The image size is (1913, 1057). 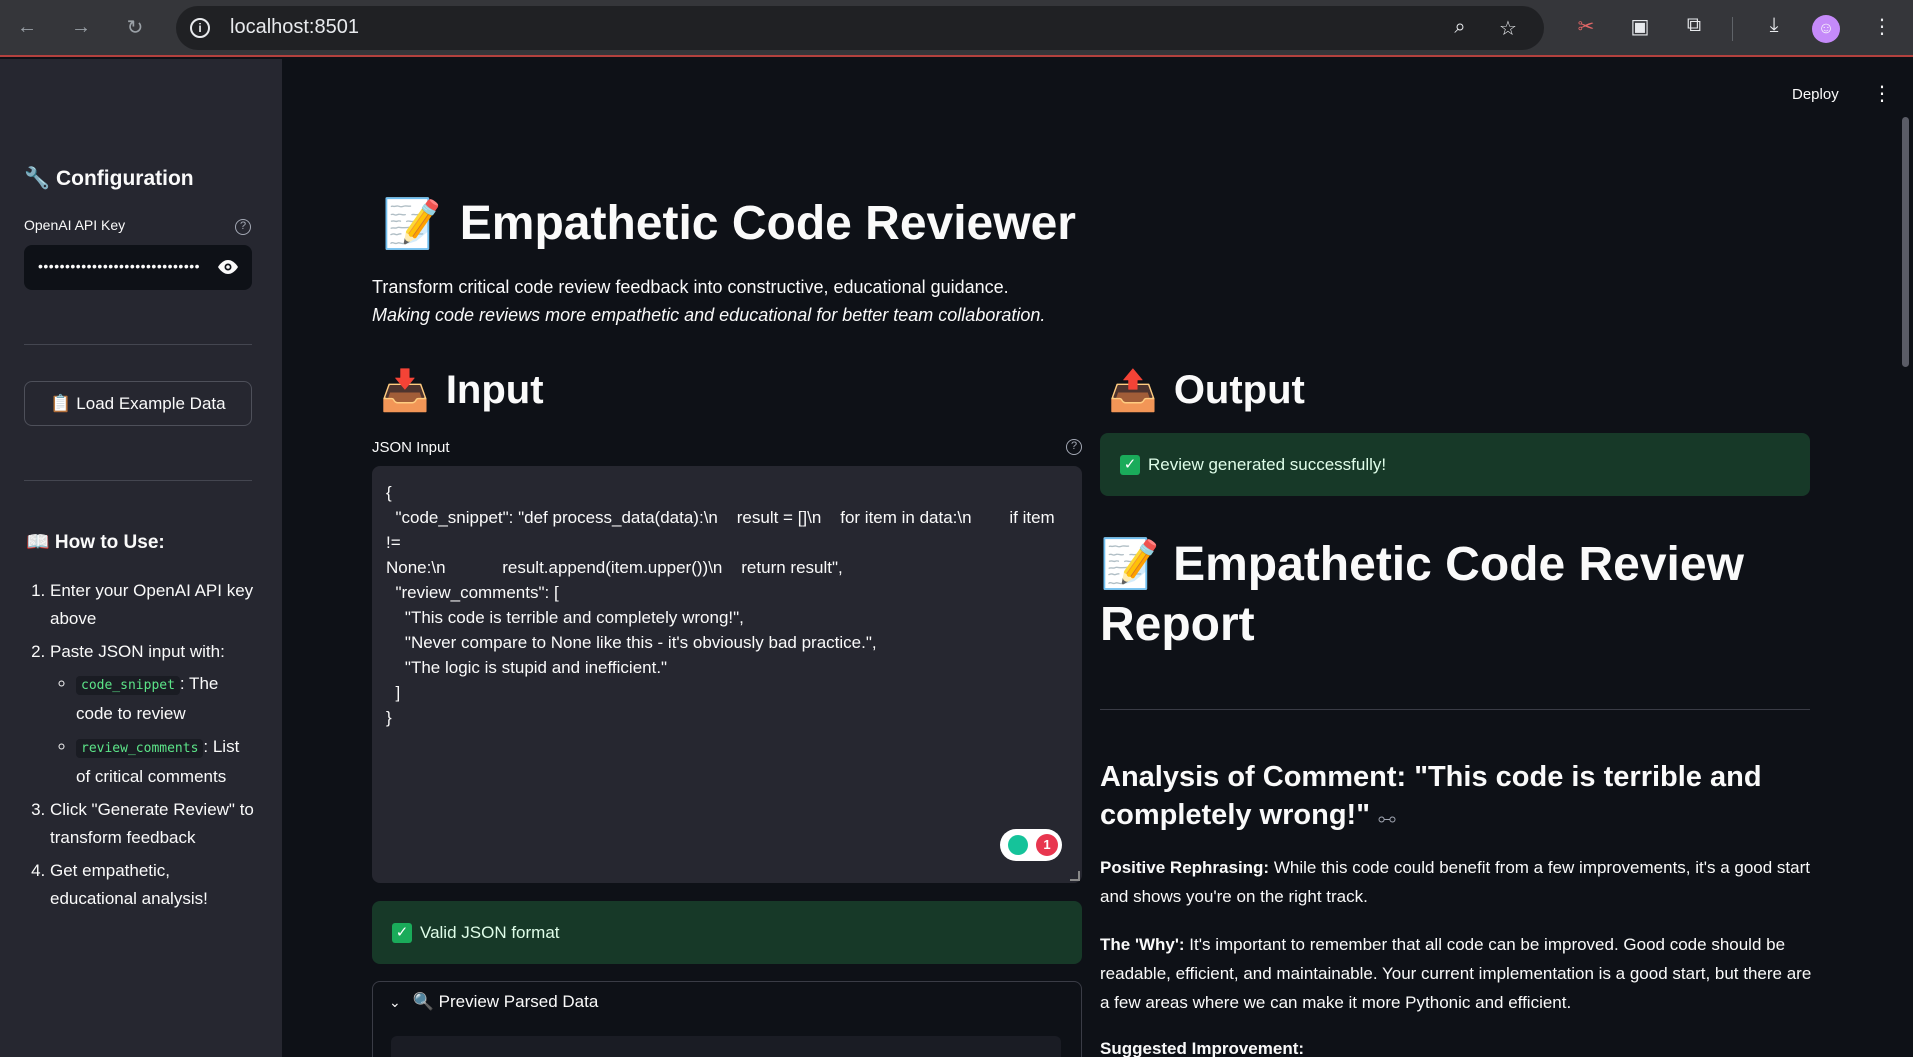 What do you see at coordinates (1694, 28) in the screenshot?
I see `puzzle-icon: ⧉` at bounding box center [1694, 28].